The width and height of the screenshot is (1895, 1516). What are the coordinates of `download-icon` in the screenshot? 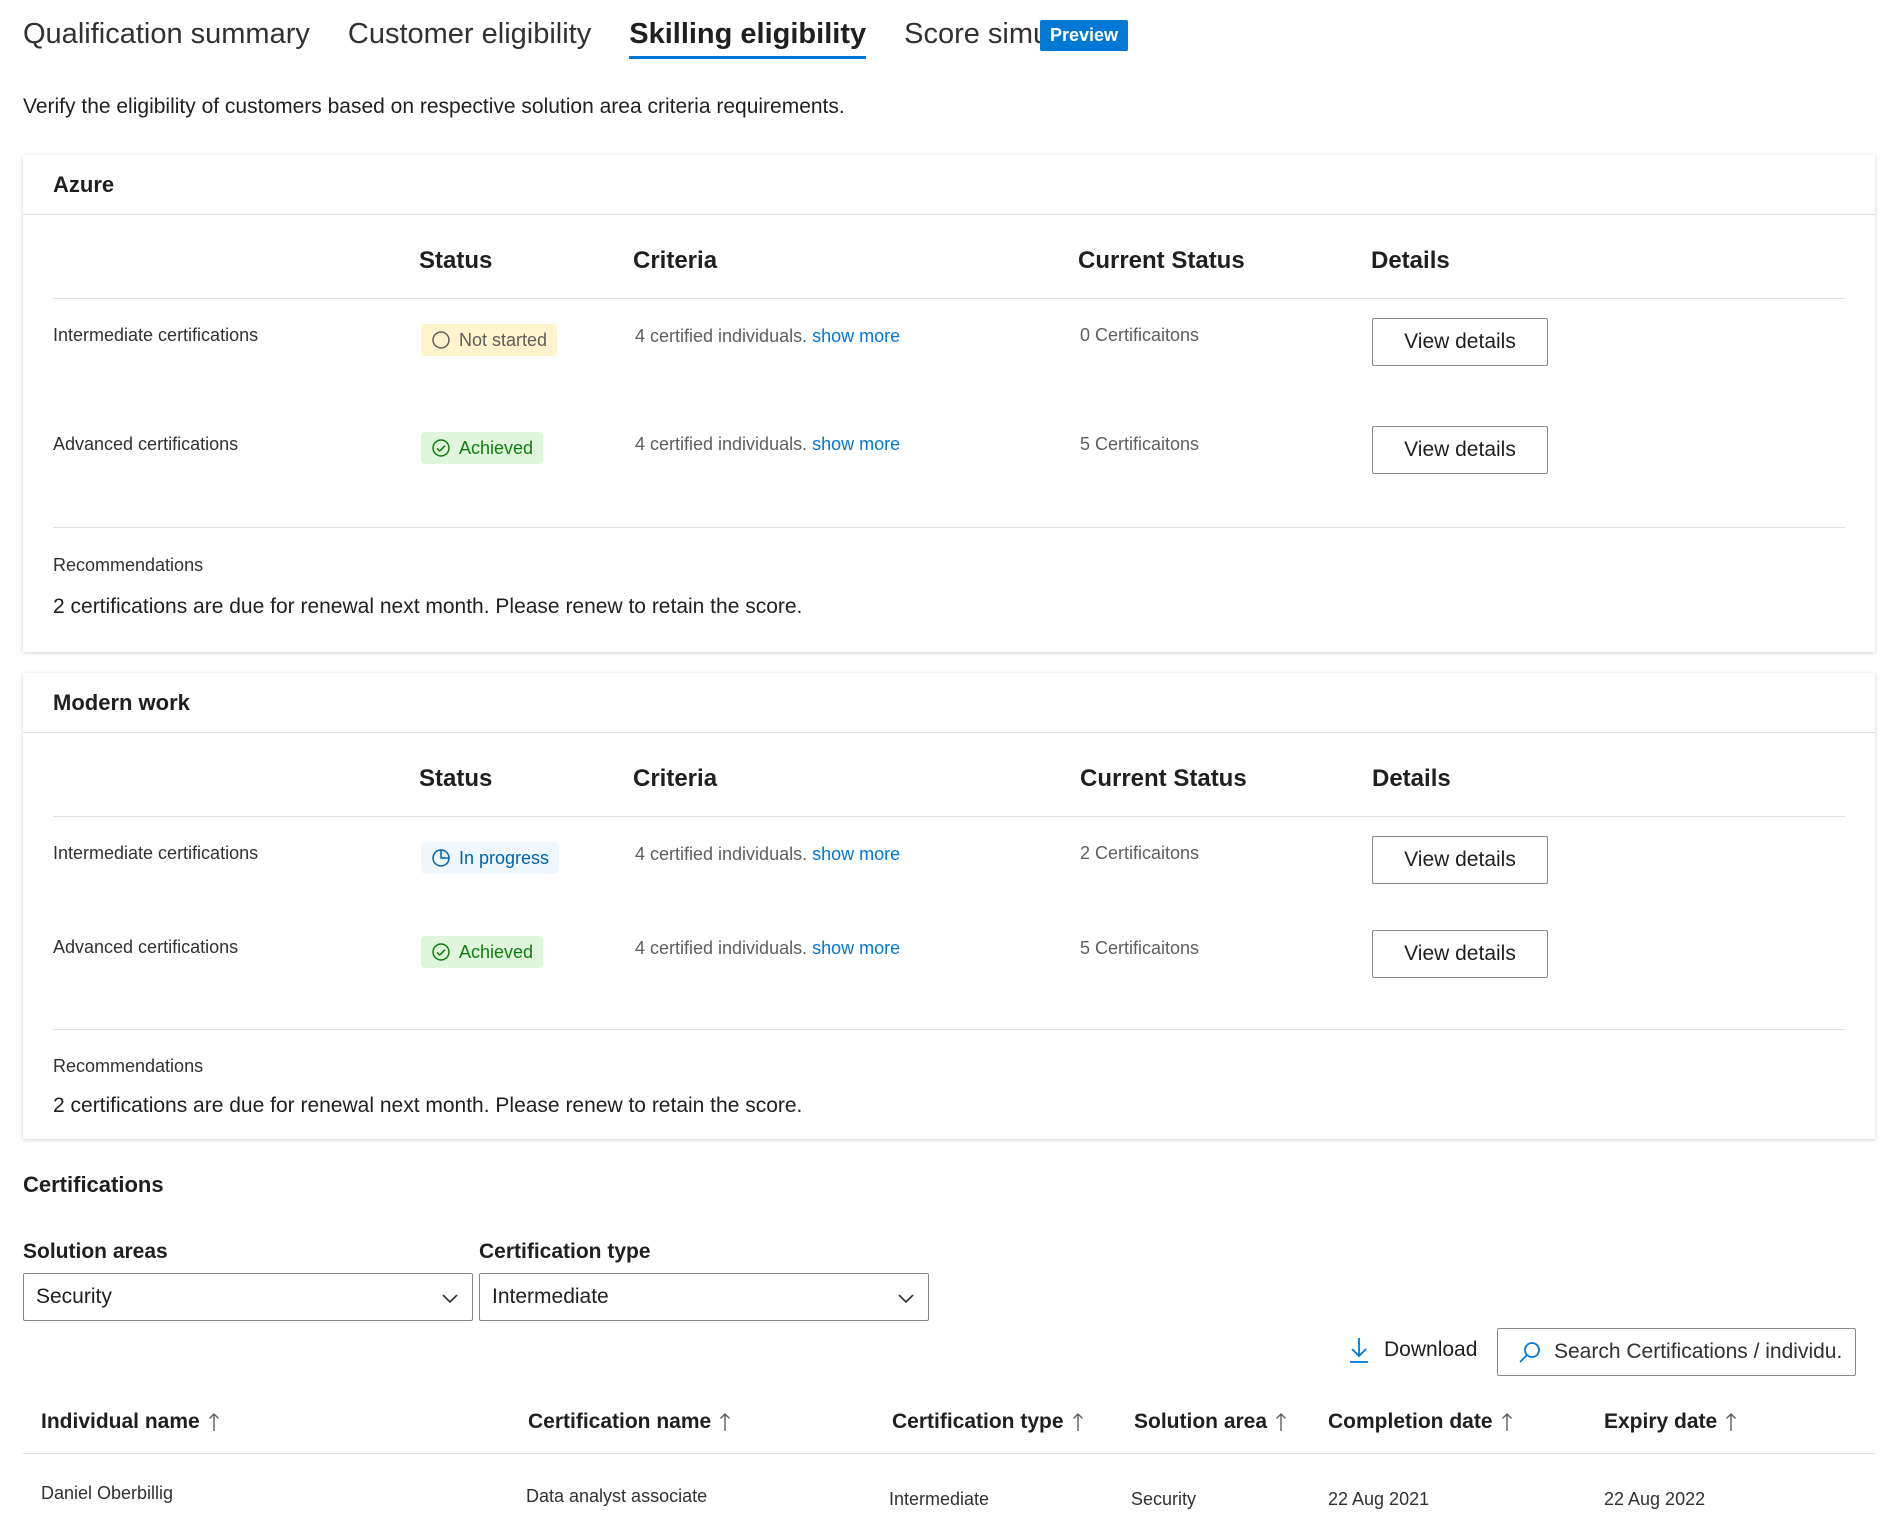 It's located at (1359, 1350).